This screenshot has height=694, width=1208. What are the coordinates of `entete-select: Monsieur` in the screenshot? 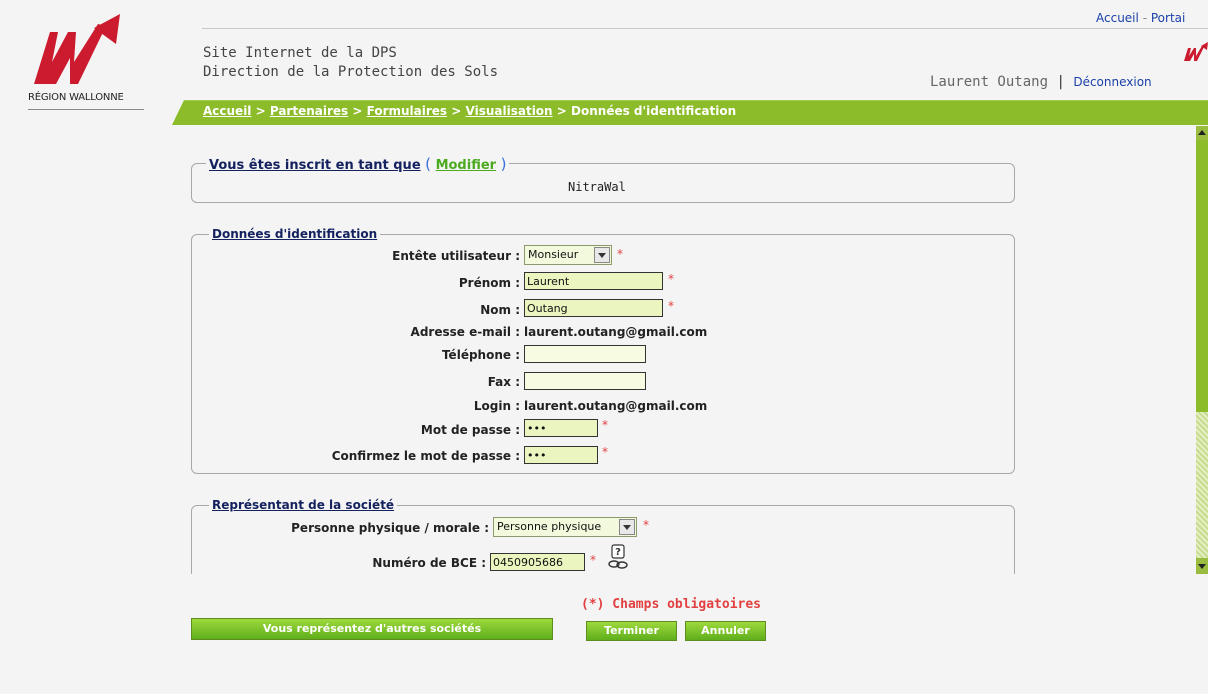 It's located at (568, 255).